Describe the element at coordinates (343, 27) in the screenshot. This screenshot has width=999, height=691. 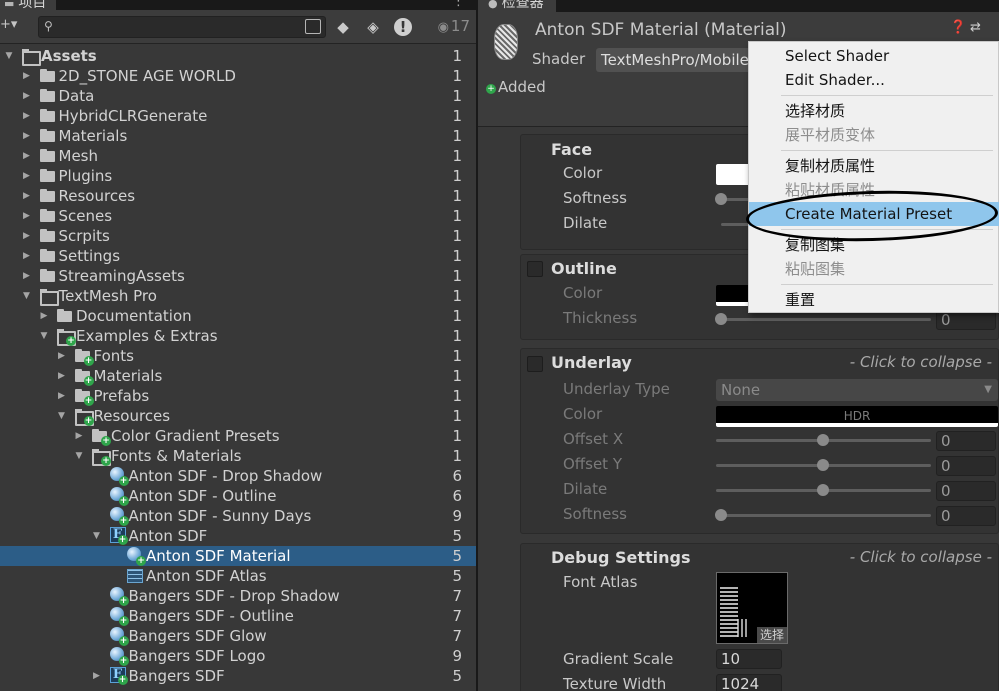
I see `filter-by-type-icon: ◆` at that location.